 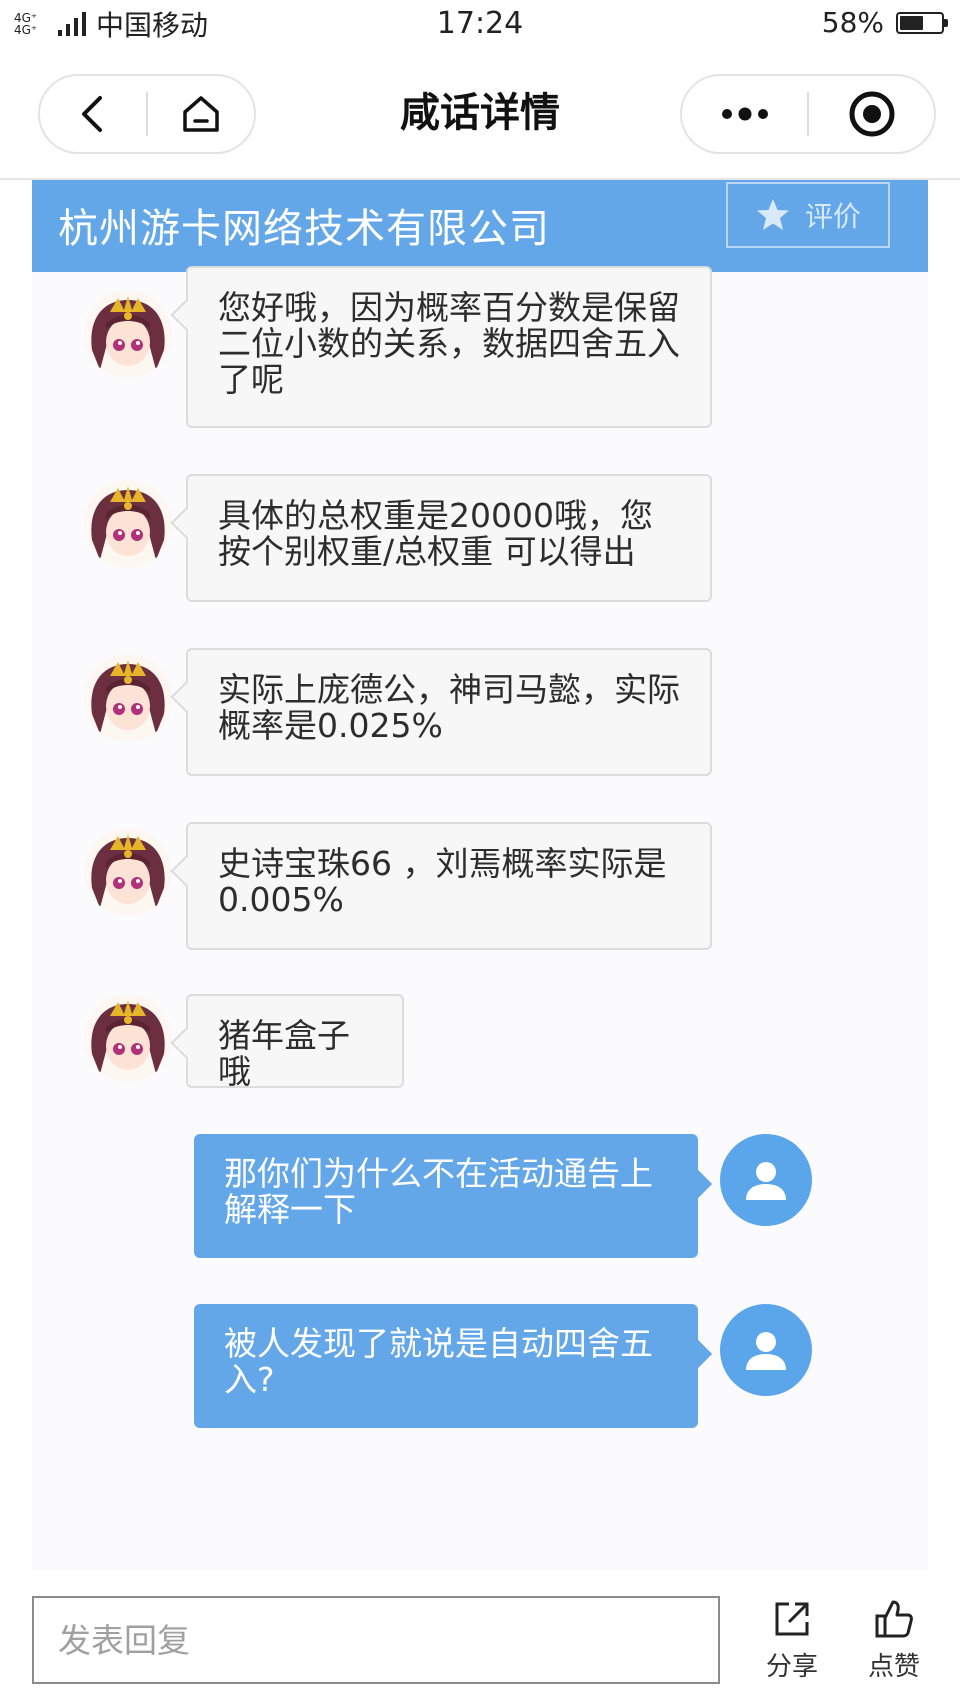 I want to click on more-dots-icon, so click(x=744, y=114).